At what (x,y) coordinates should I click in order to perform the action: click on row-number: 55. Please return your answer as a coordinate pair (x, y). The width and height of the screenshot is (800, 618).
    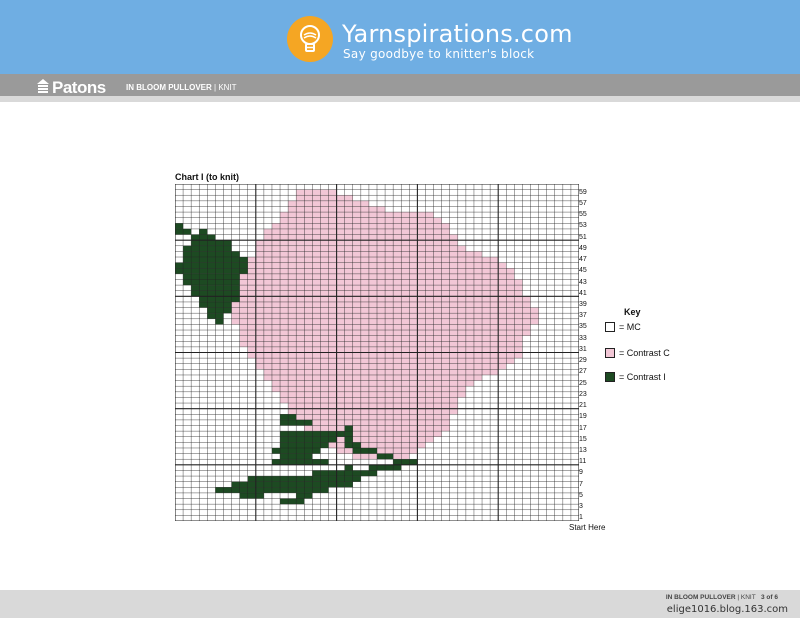
    Looking at the image, I should click on (583, 215).